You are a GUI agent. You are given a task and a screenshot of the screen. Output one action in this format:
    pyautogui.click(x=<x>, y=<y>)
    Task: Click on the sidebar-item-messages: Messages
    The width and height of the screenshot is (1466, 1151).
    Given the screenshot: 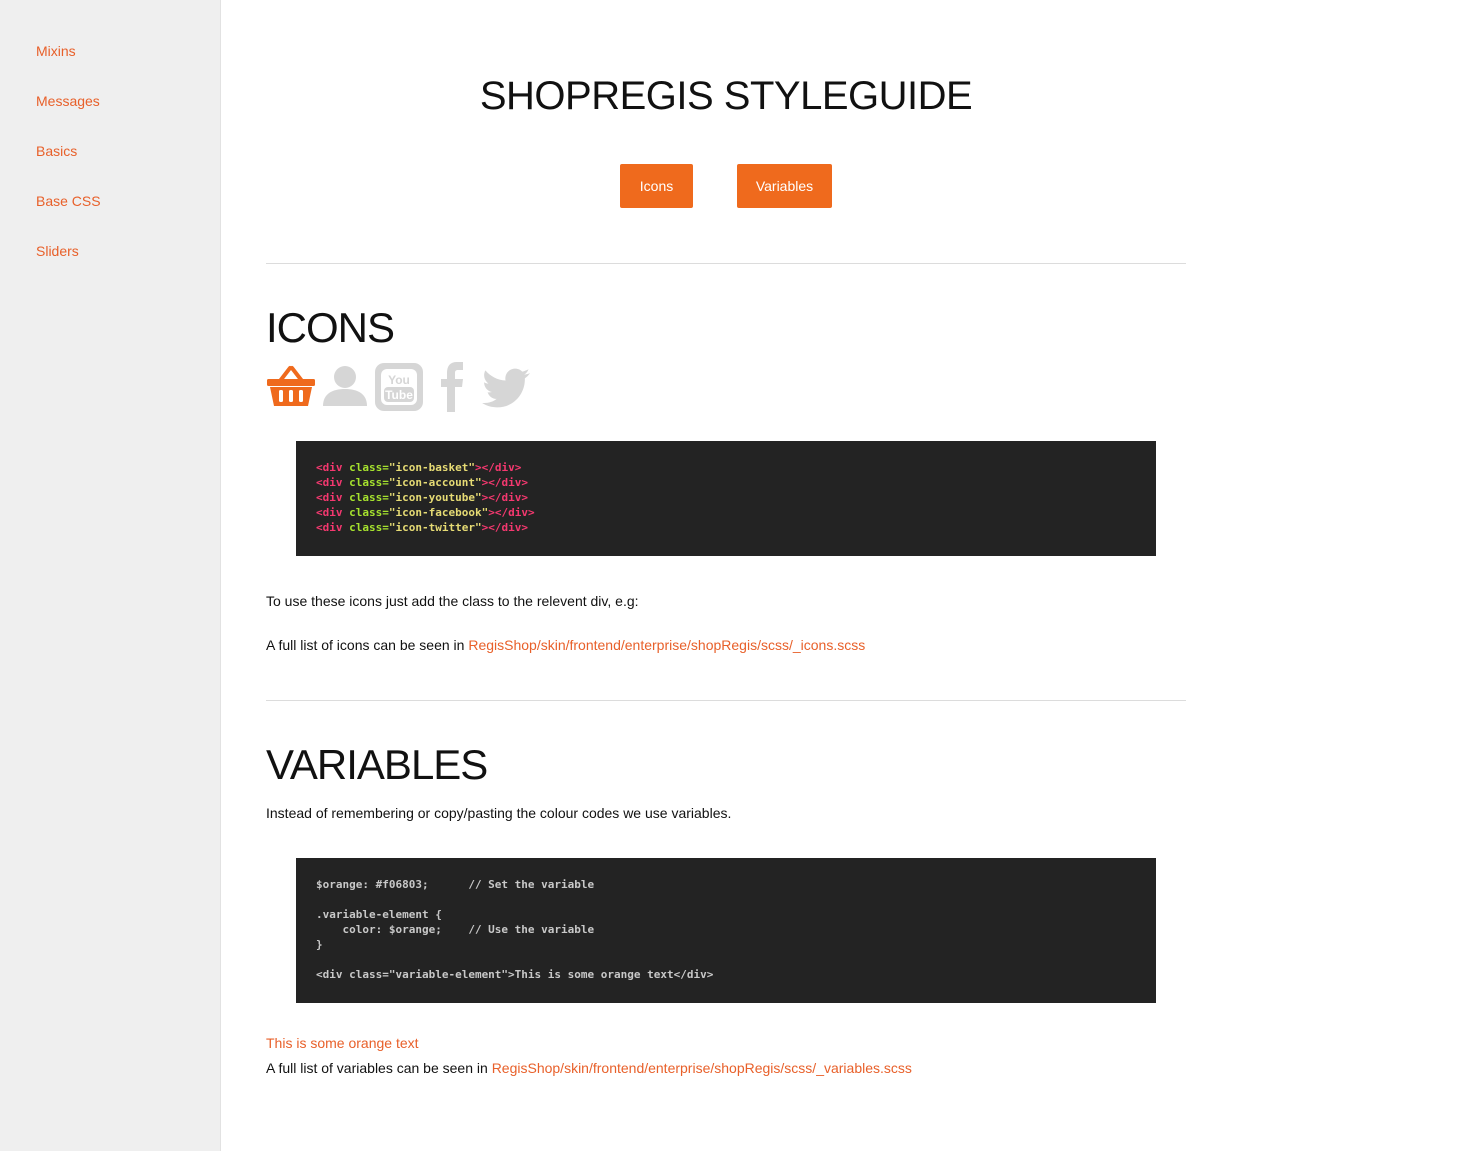 What is the action you would take?
    pyautogui.click(x=68, y=101)
    